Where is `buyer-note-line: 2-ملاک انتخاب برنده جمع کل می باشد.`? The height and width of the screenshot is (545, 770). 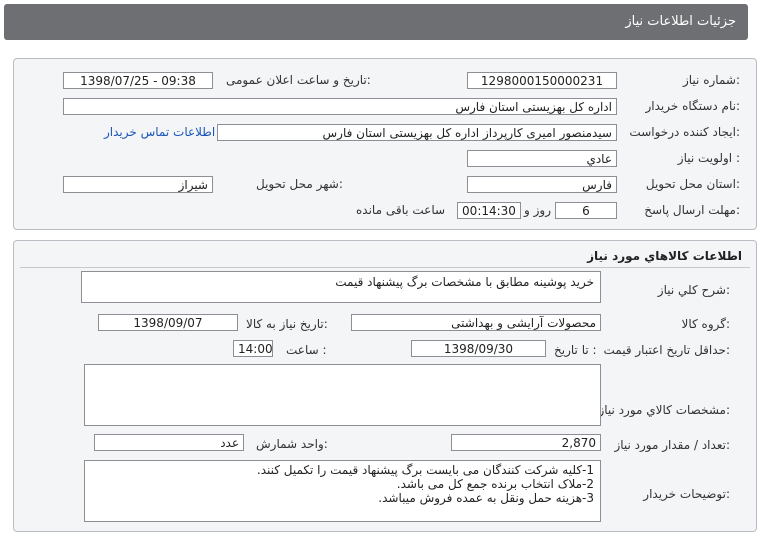 buyer-note-line: 2-ملاک انتخاب برنده جمع کل می باشد. is located at coordinates (495, 484).